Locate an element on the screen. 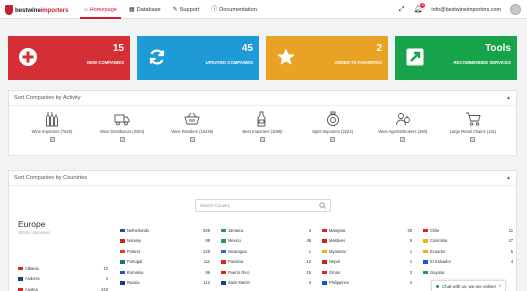  country-row: Austria 243 is located at coordinates (63, 287).